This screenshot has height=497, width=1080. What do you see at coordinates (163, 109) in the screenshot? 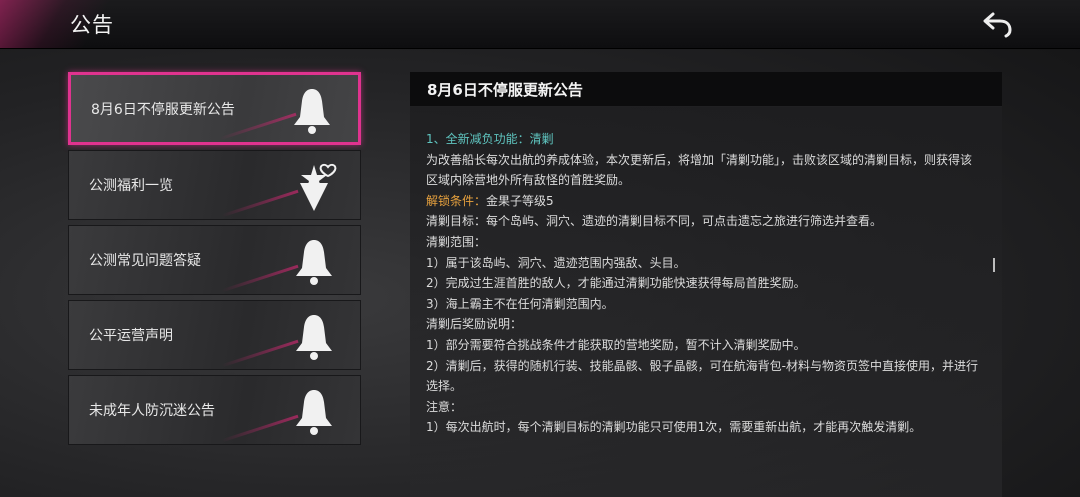
I see `announcement-label: 8月6日不停服更新公告` at bounding box center [163, 109].